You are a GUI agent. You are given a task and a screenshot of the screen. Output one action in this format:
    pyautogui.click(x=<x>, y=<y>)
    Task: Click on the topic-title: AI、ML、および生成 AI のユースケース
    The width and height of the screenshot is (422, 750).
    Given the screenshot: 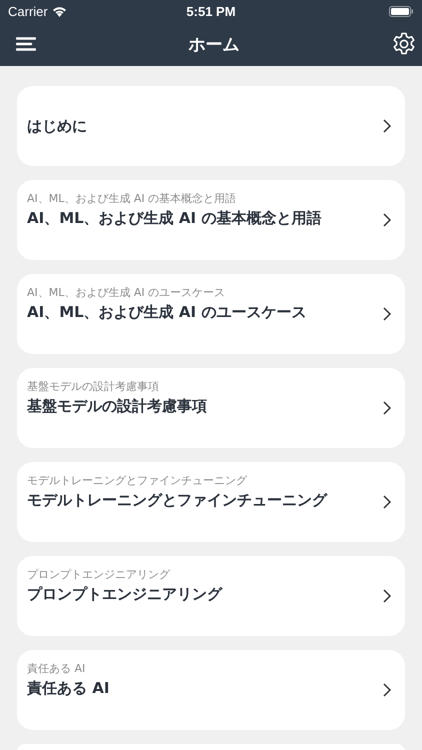 What is the action you would take?
    pyautogui.click(x=166, y=312)
    